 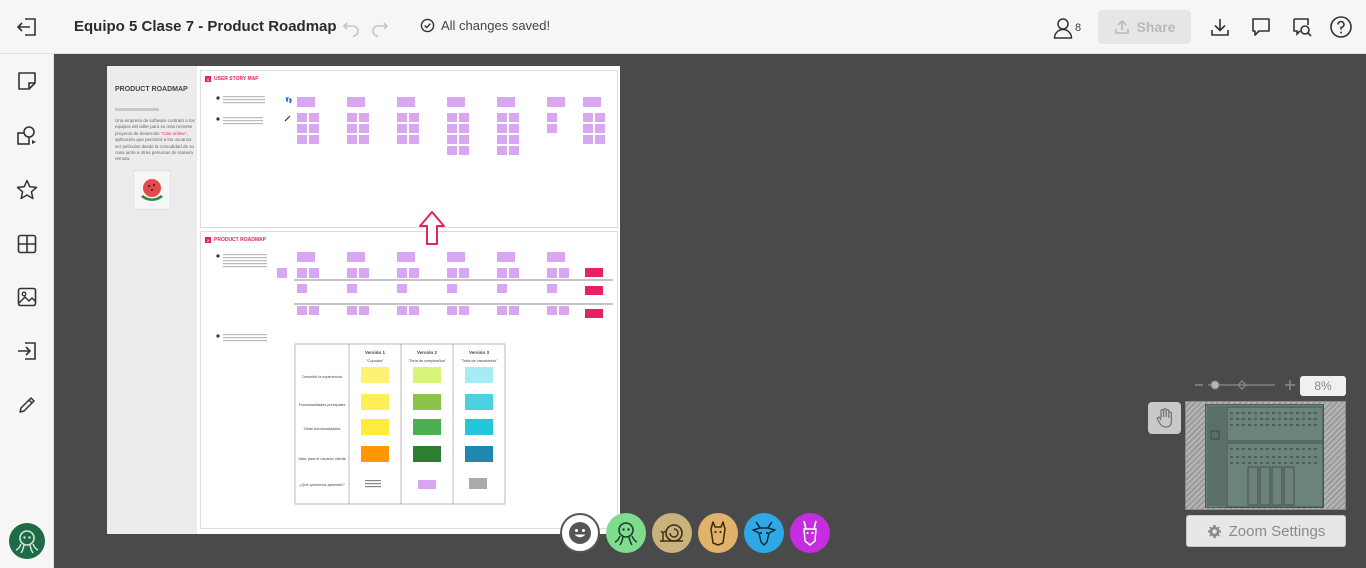 I want to click on import-tool, so click(x=27, y=351).